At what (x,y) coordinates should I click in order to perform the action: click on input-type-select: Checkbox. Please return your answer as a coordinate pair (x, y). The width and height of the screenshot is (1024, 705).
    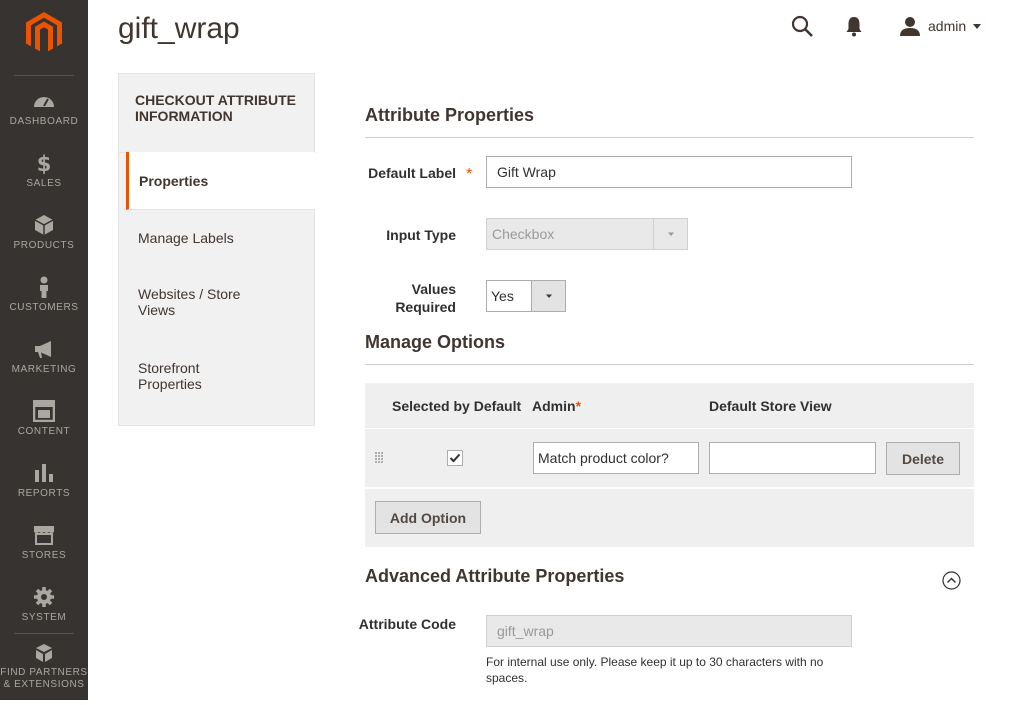
    Looking at the image, I should click on (587, 234).